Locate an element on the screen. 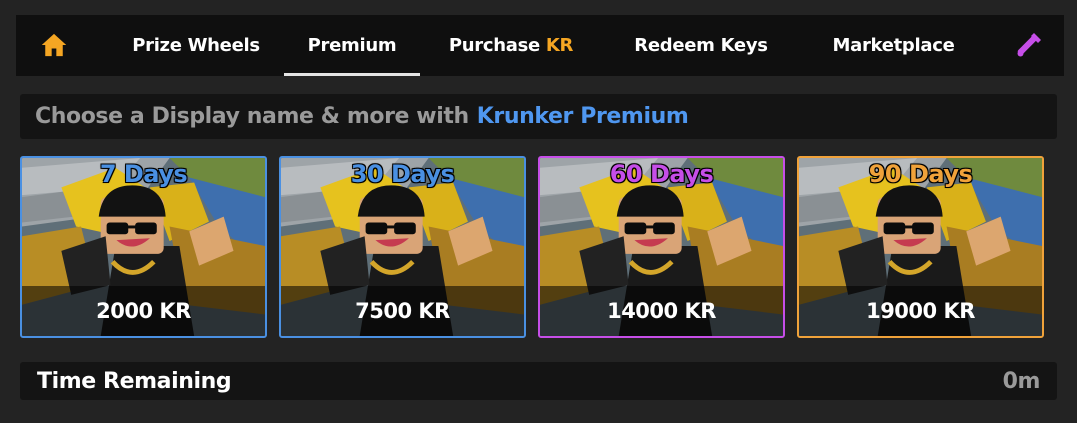 The height and width of the screenshot is (423, 1077). promo-text: Choose a Display name & more with is located at coordinates (252, 116).